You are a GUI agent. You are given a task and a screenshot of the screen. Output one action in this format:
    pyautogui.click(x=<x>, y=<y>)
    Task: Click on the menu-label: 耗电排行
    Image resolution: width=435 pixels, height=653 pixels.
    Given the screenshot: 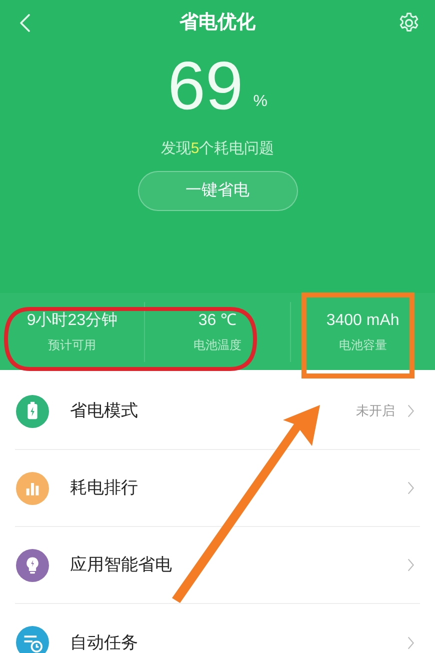 What is the action you would take?
    pyautogui.click(x=104, y=488)
    